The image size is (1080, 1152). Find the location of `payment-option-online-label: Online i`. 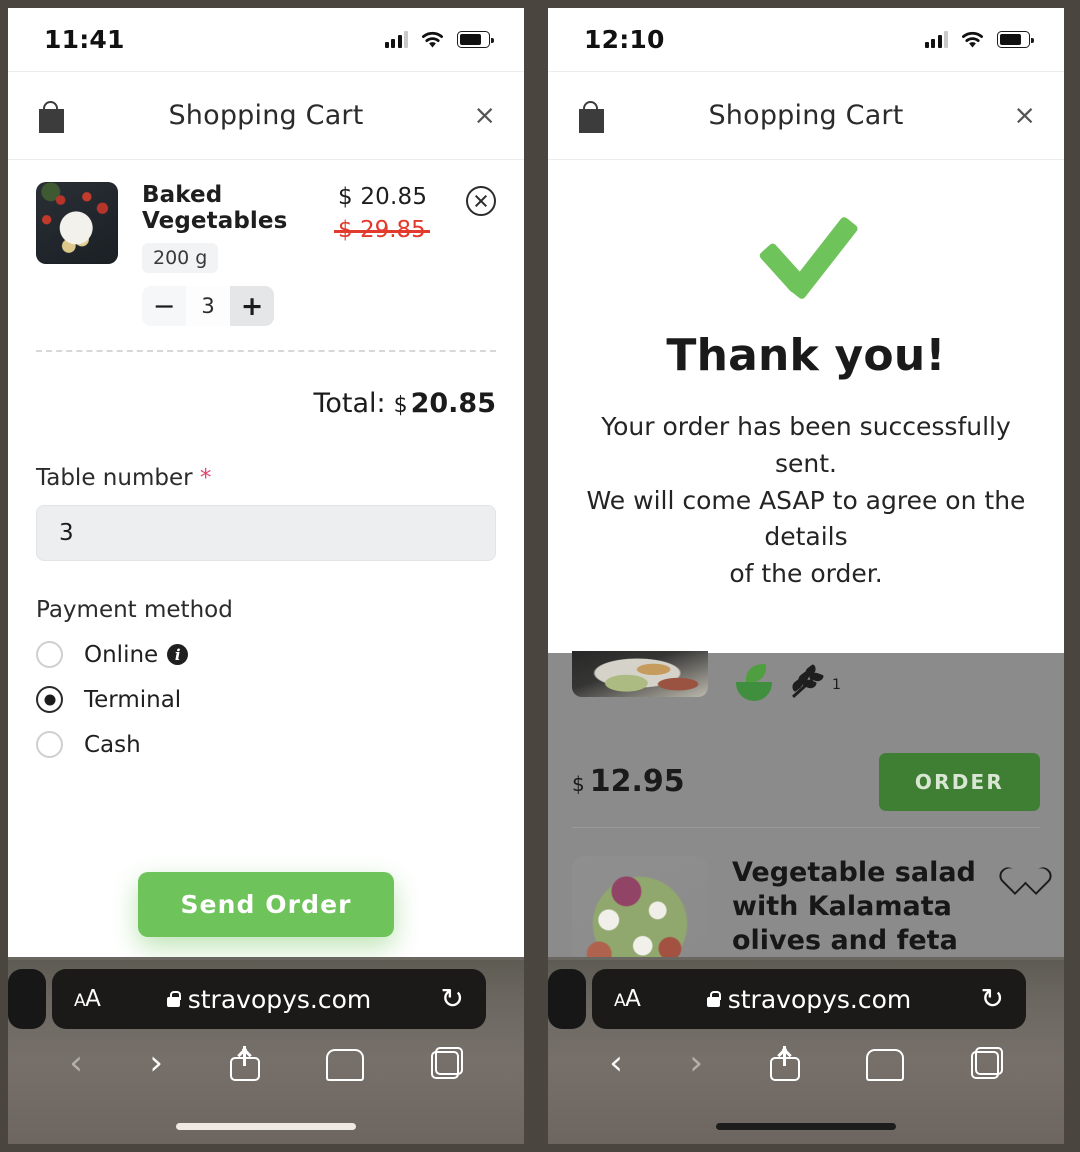

payment-option-online-label: Online i is located at coordinates (136, 654).